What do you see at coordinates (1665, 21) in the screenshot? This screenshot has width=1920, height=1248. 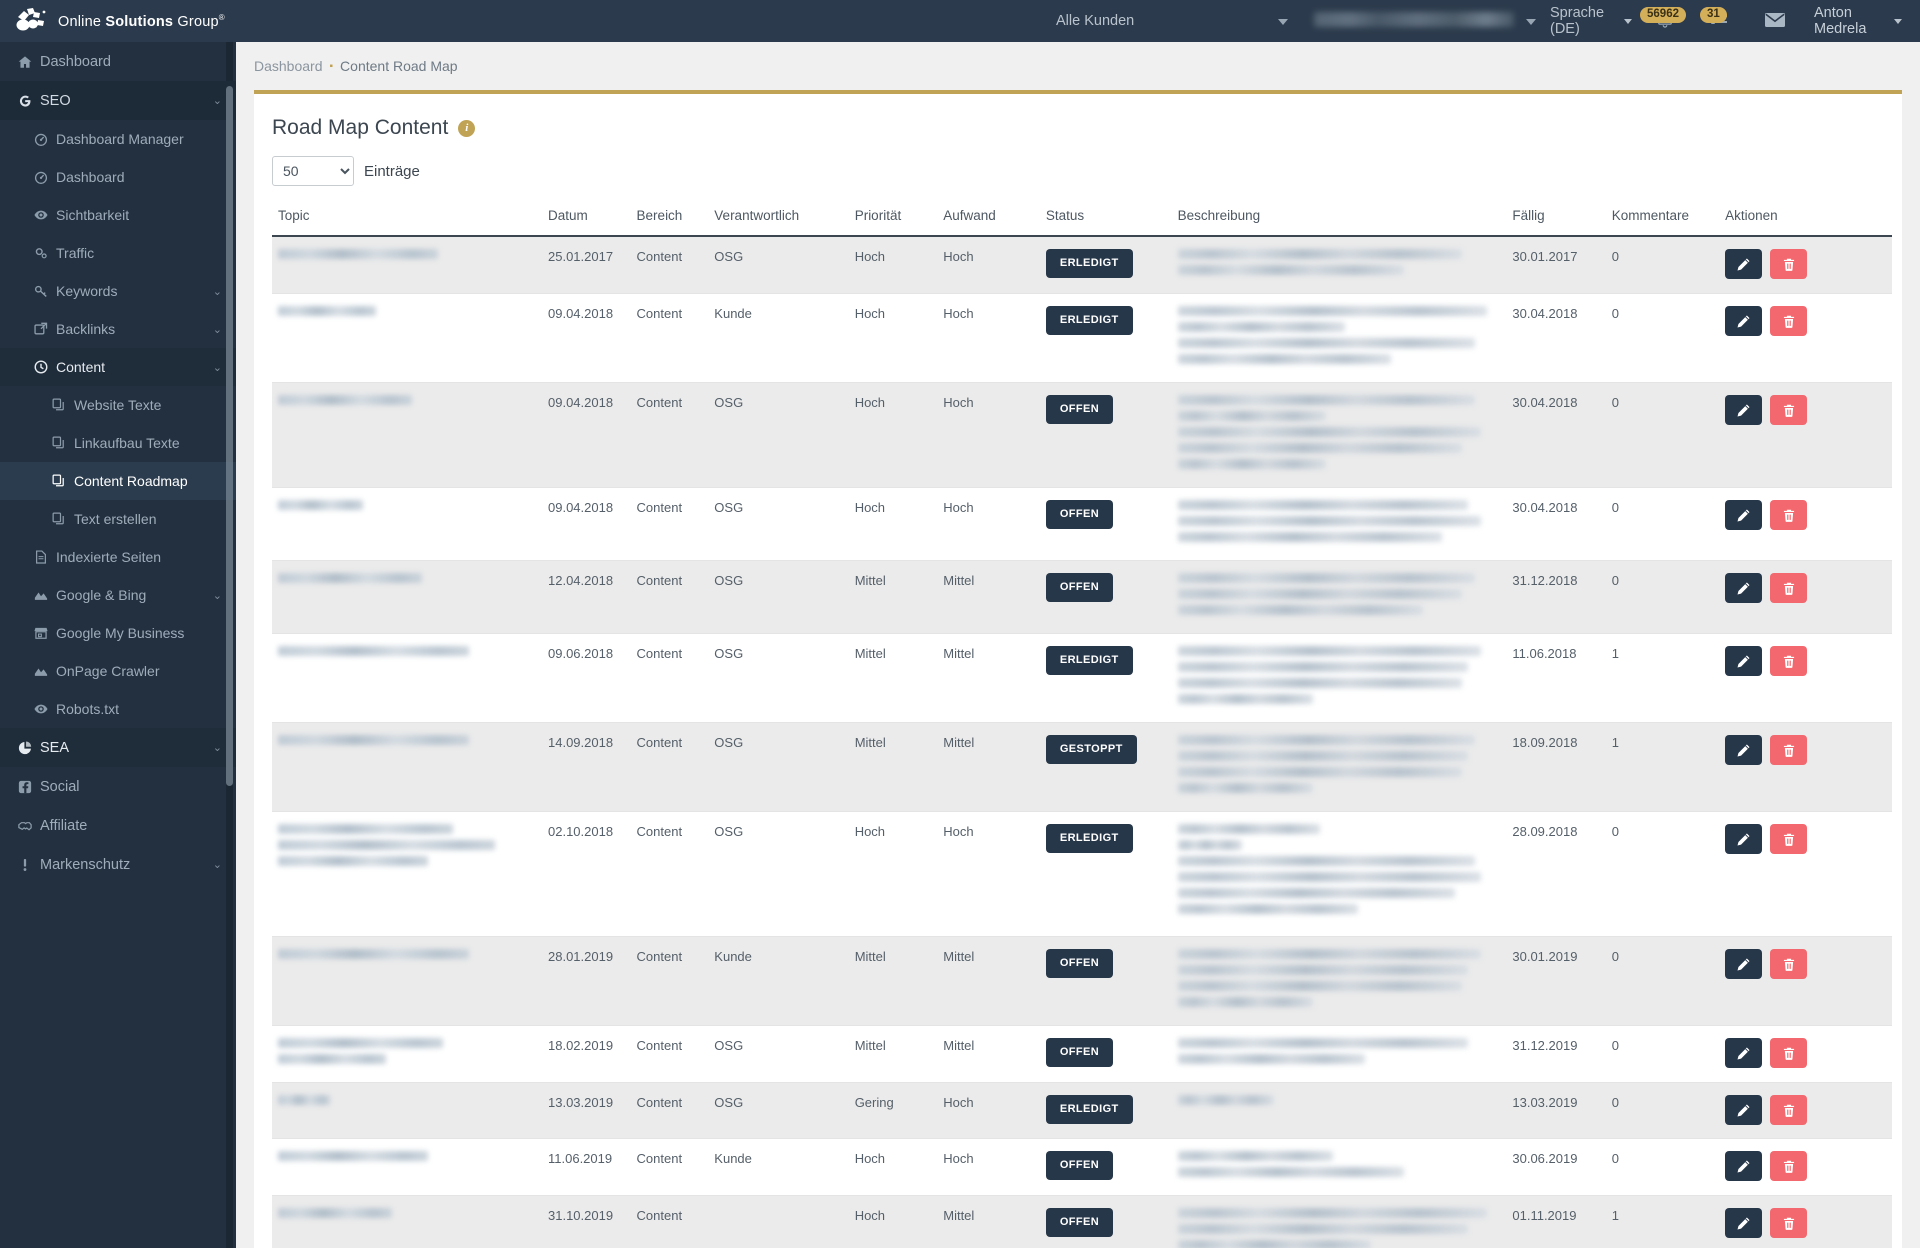 I see `notifications-button: 56962` at bounding box center [1665, 21].